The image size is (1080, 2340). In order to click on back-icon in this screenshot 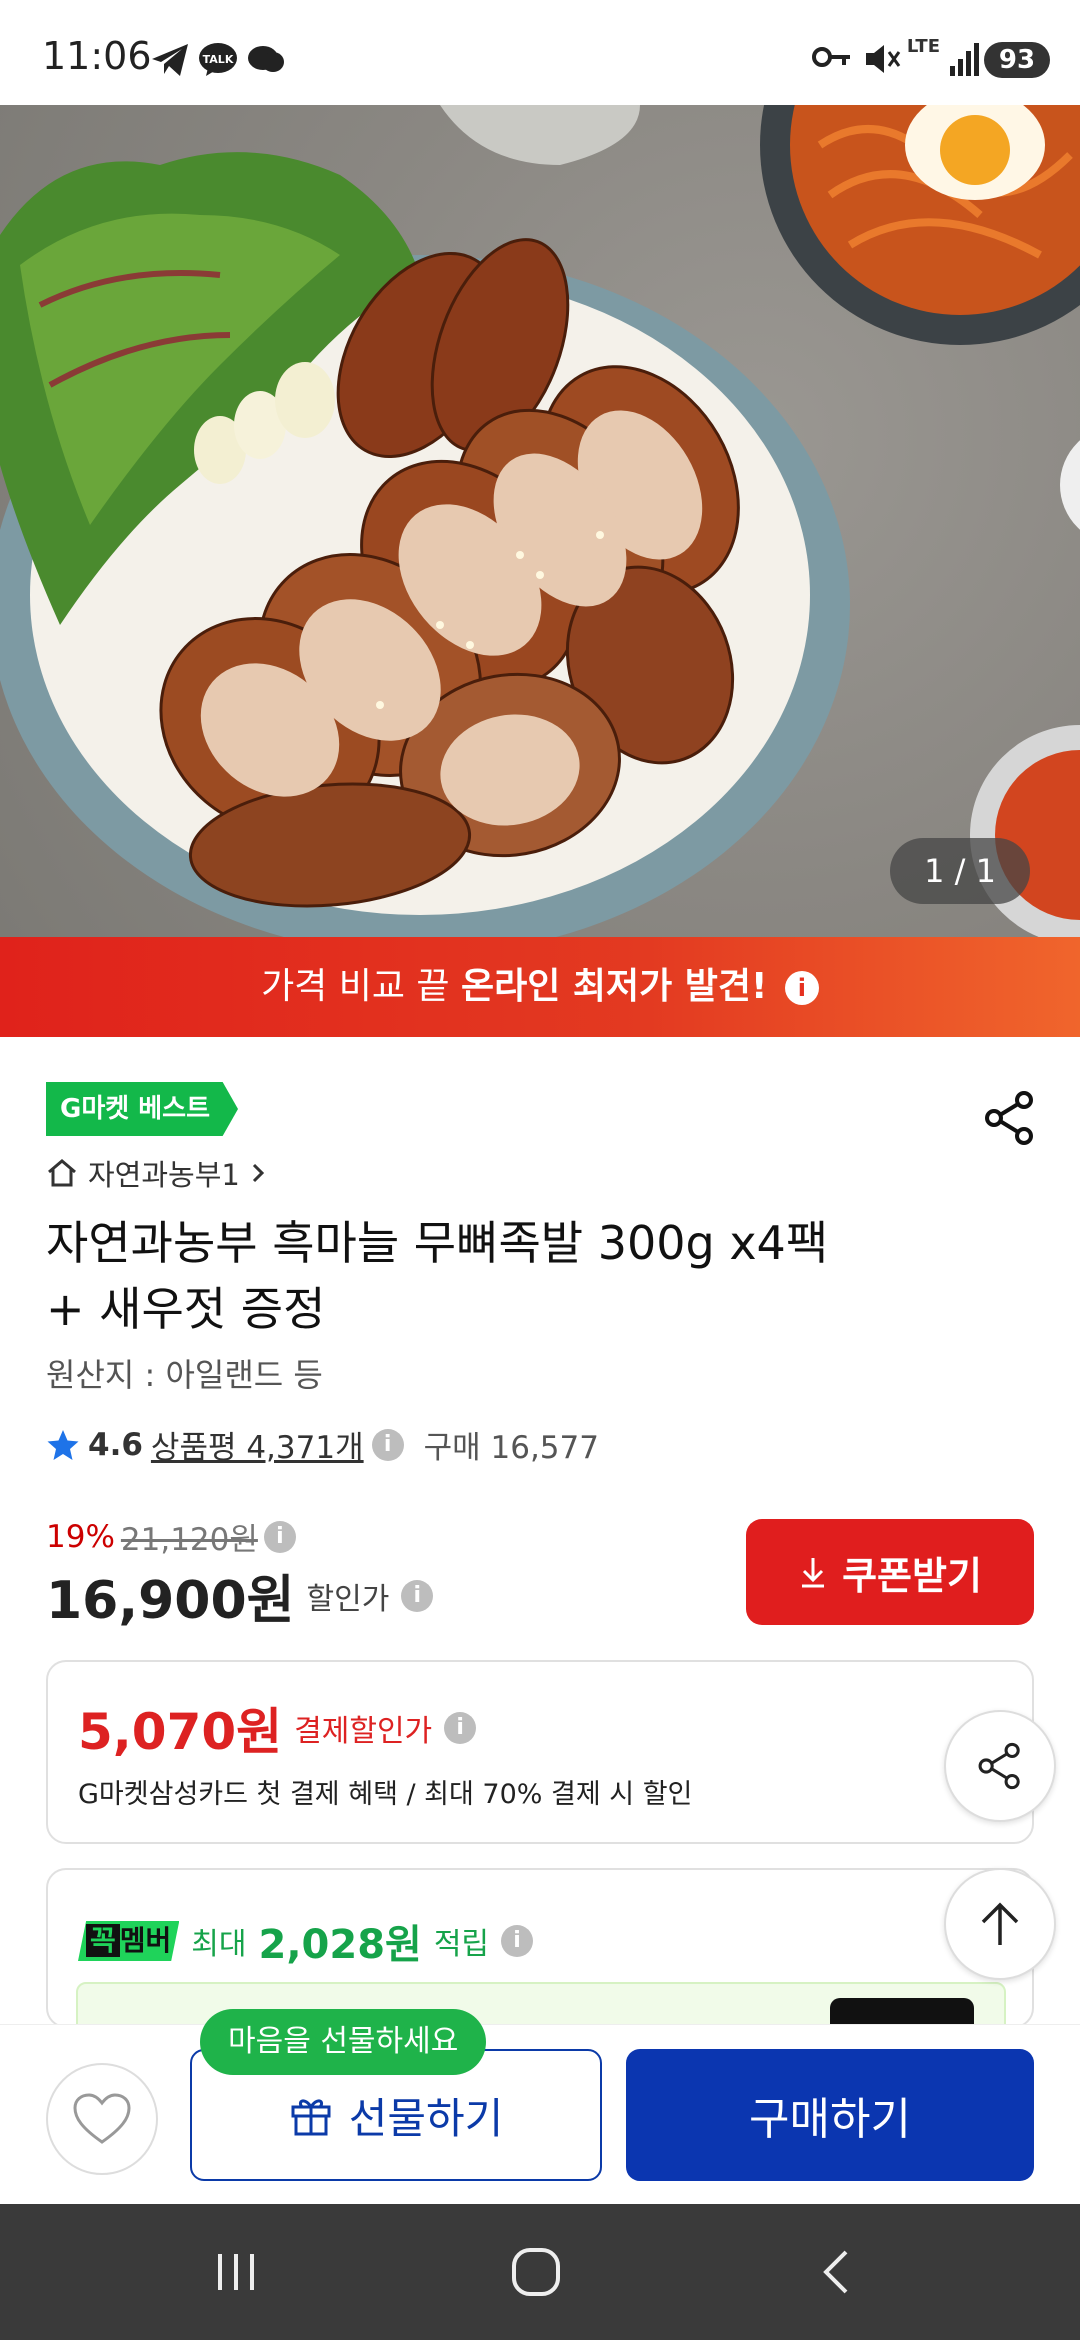, I will do `click(838, 2272)`.